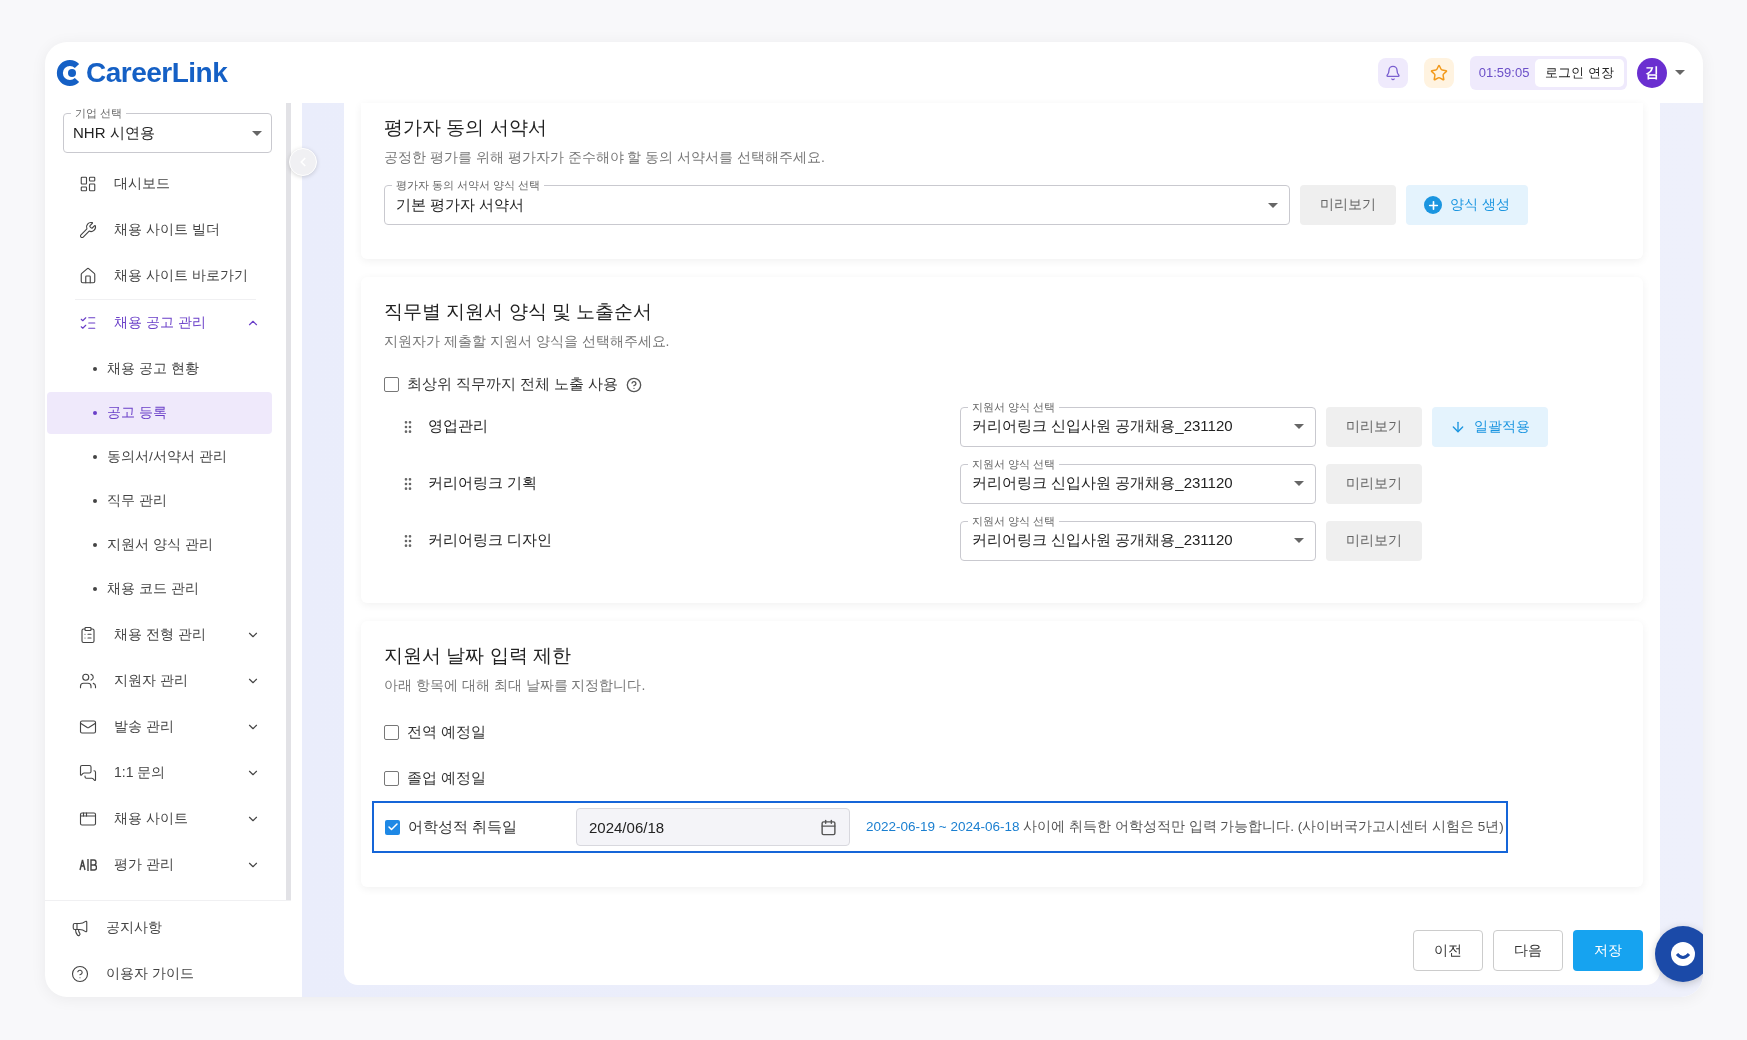  What do you see at coordinates (1652, 72) in the screenshot?
I see `user-avatar: 김` at bounding box center [1652, 72].